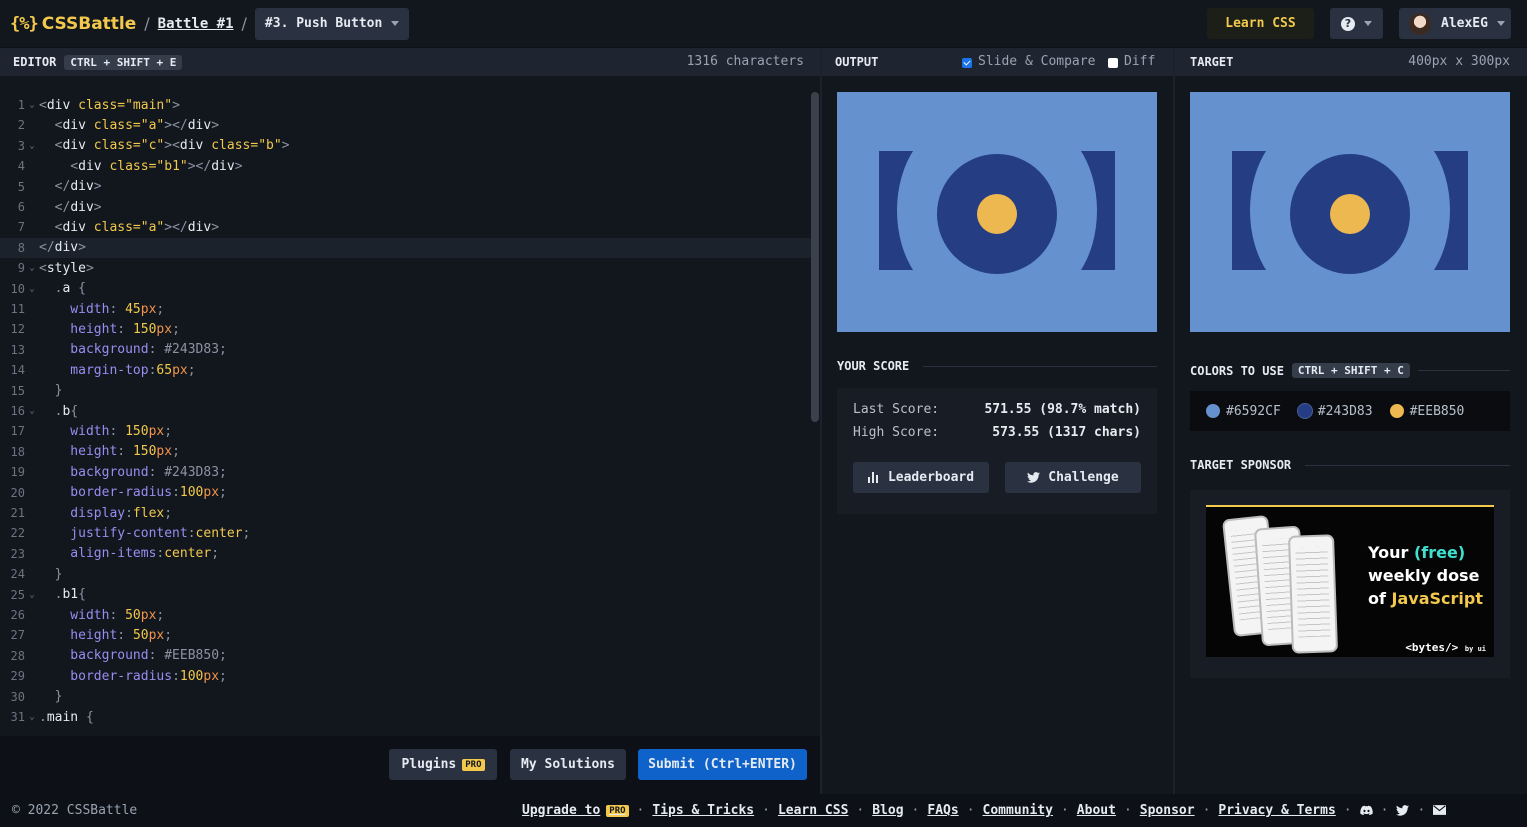 Image resolution: width=1527 pixels, height=827 pixels. Describe the element at coordinates (1096, 810) in the screenshot. I see `footer-link: About` at that location.